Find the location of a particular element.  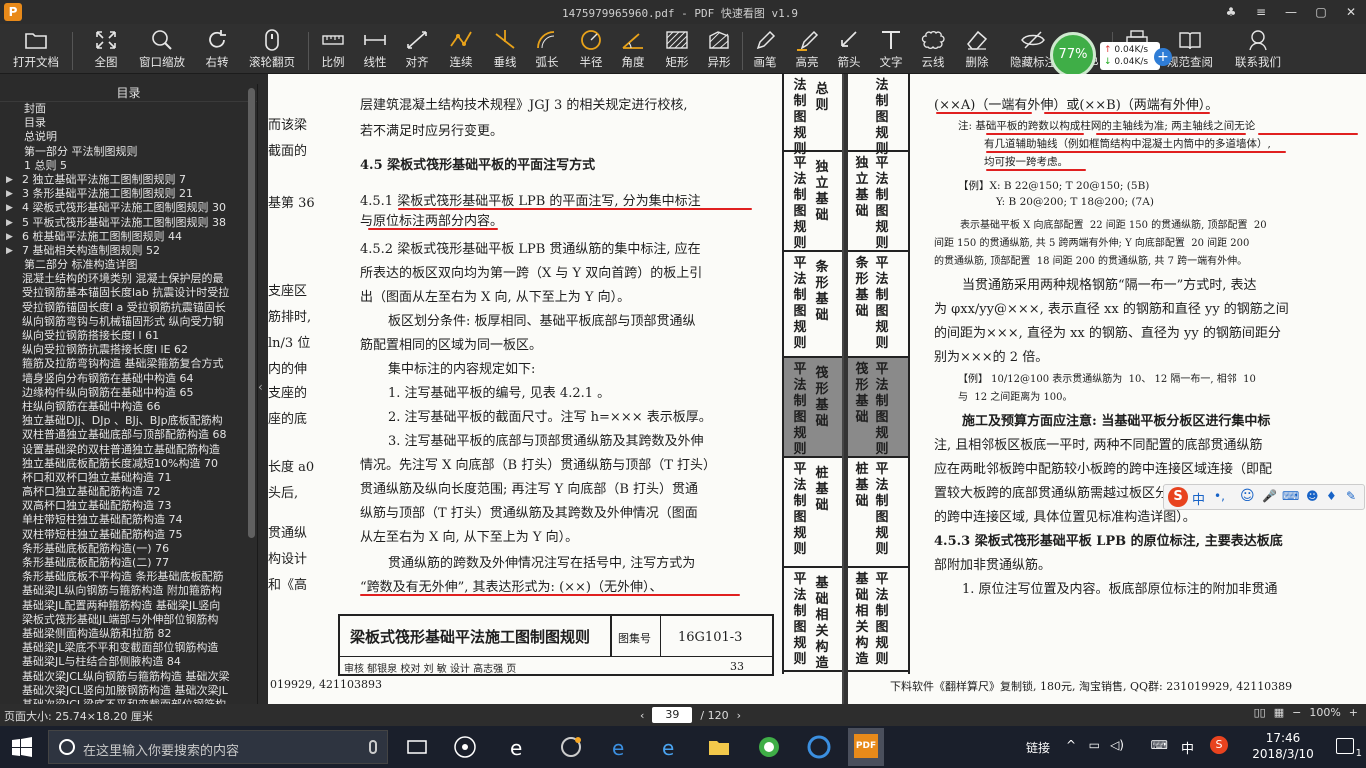

toc-item: 总说明 is located at coordinates (124, 137).